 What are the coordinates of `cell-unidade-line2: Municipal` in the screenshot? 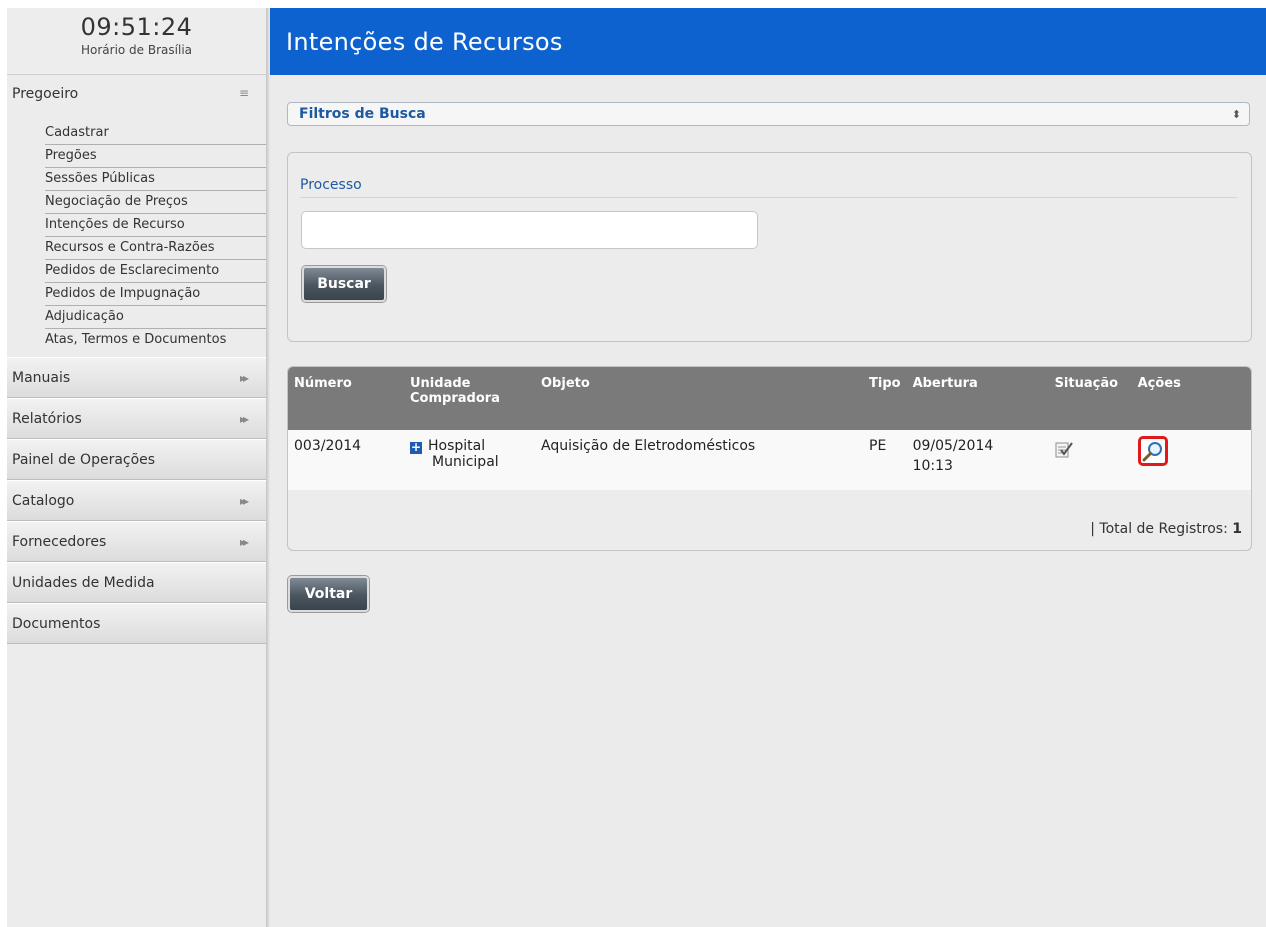 It's located at (465, 462).